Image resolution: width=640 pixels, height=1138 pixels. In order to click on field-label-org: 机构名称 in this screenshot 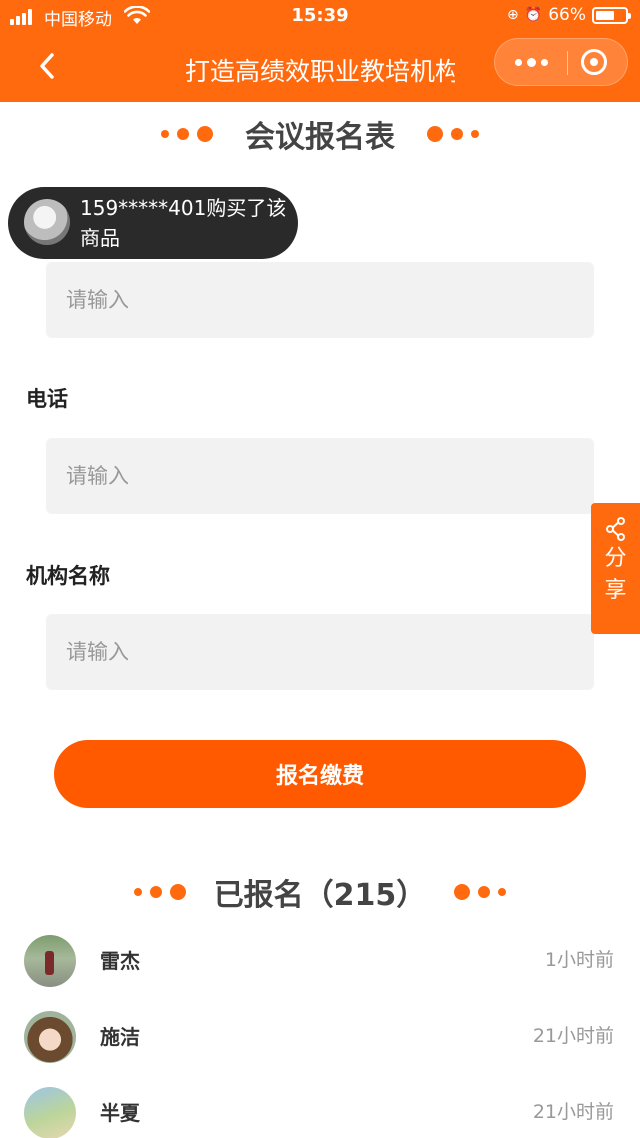, I will do `click(68, 576)`.